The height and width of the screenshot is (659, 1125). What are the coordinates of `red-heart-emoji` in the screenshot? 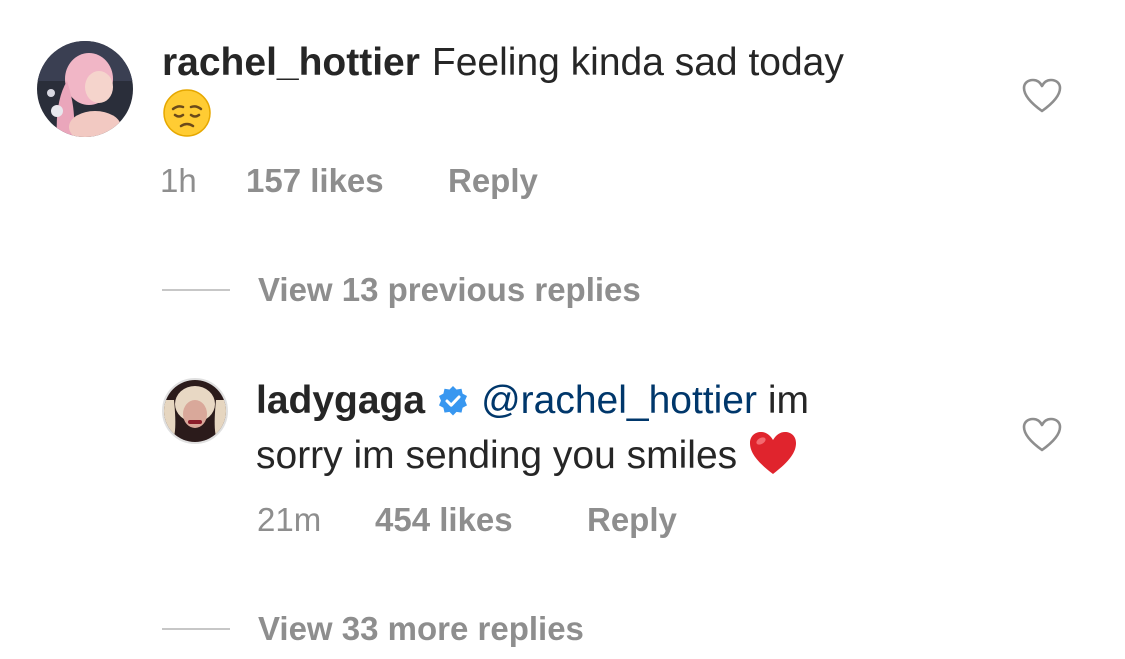 It's located at (773, 459).